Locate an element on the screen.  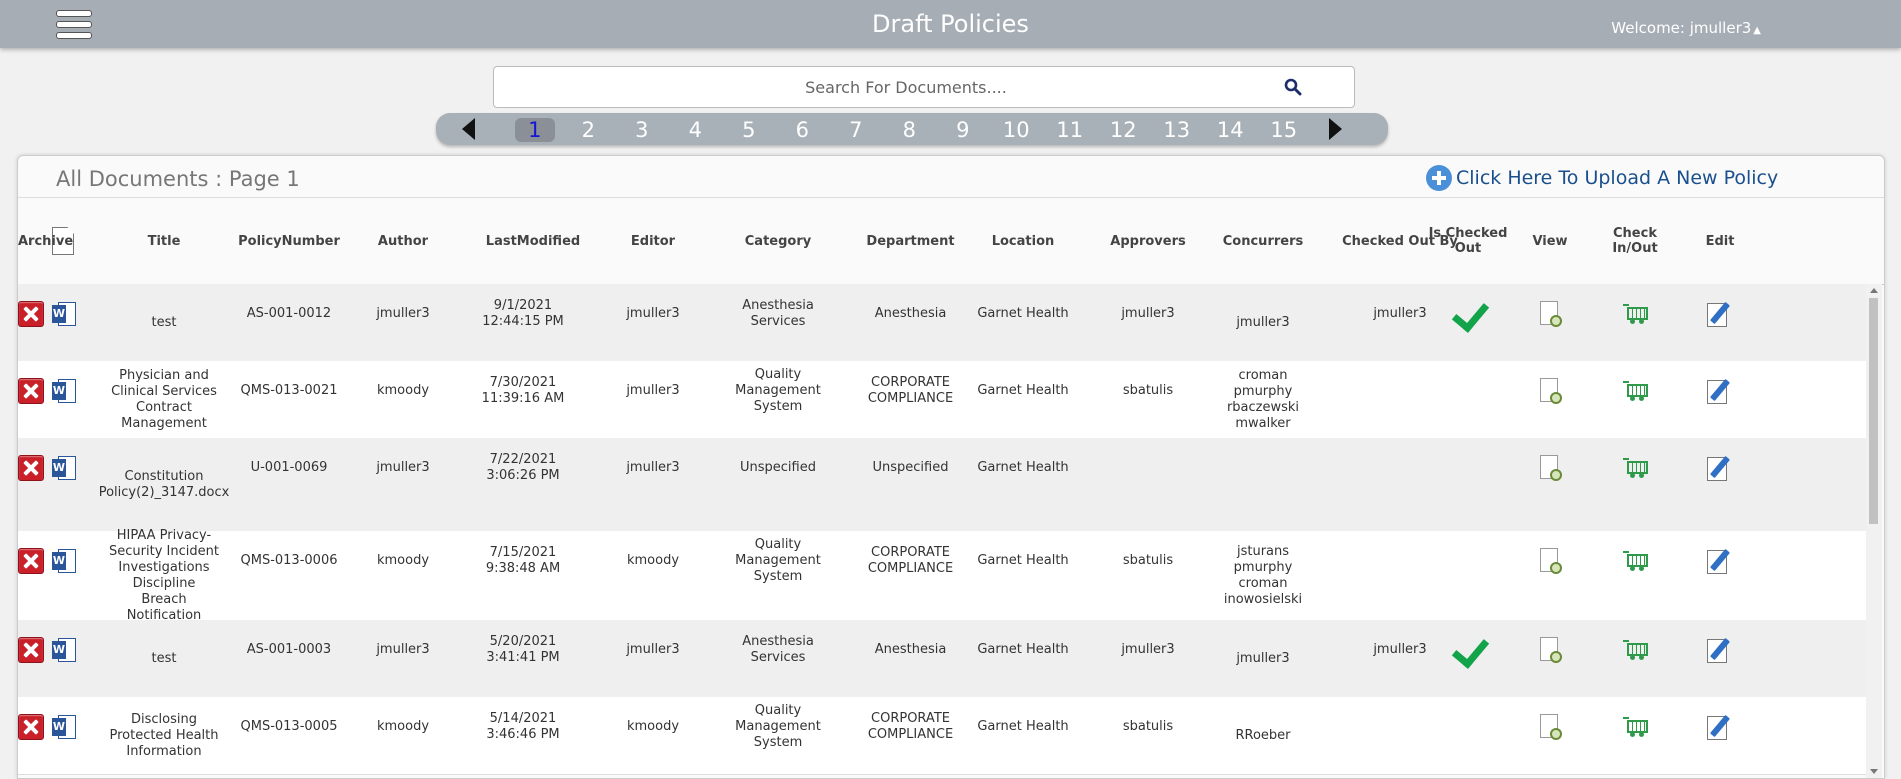
cell-policy: QMS-013-0006 is located at coordinates (289, 560).